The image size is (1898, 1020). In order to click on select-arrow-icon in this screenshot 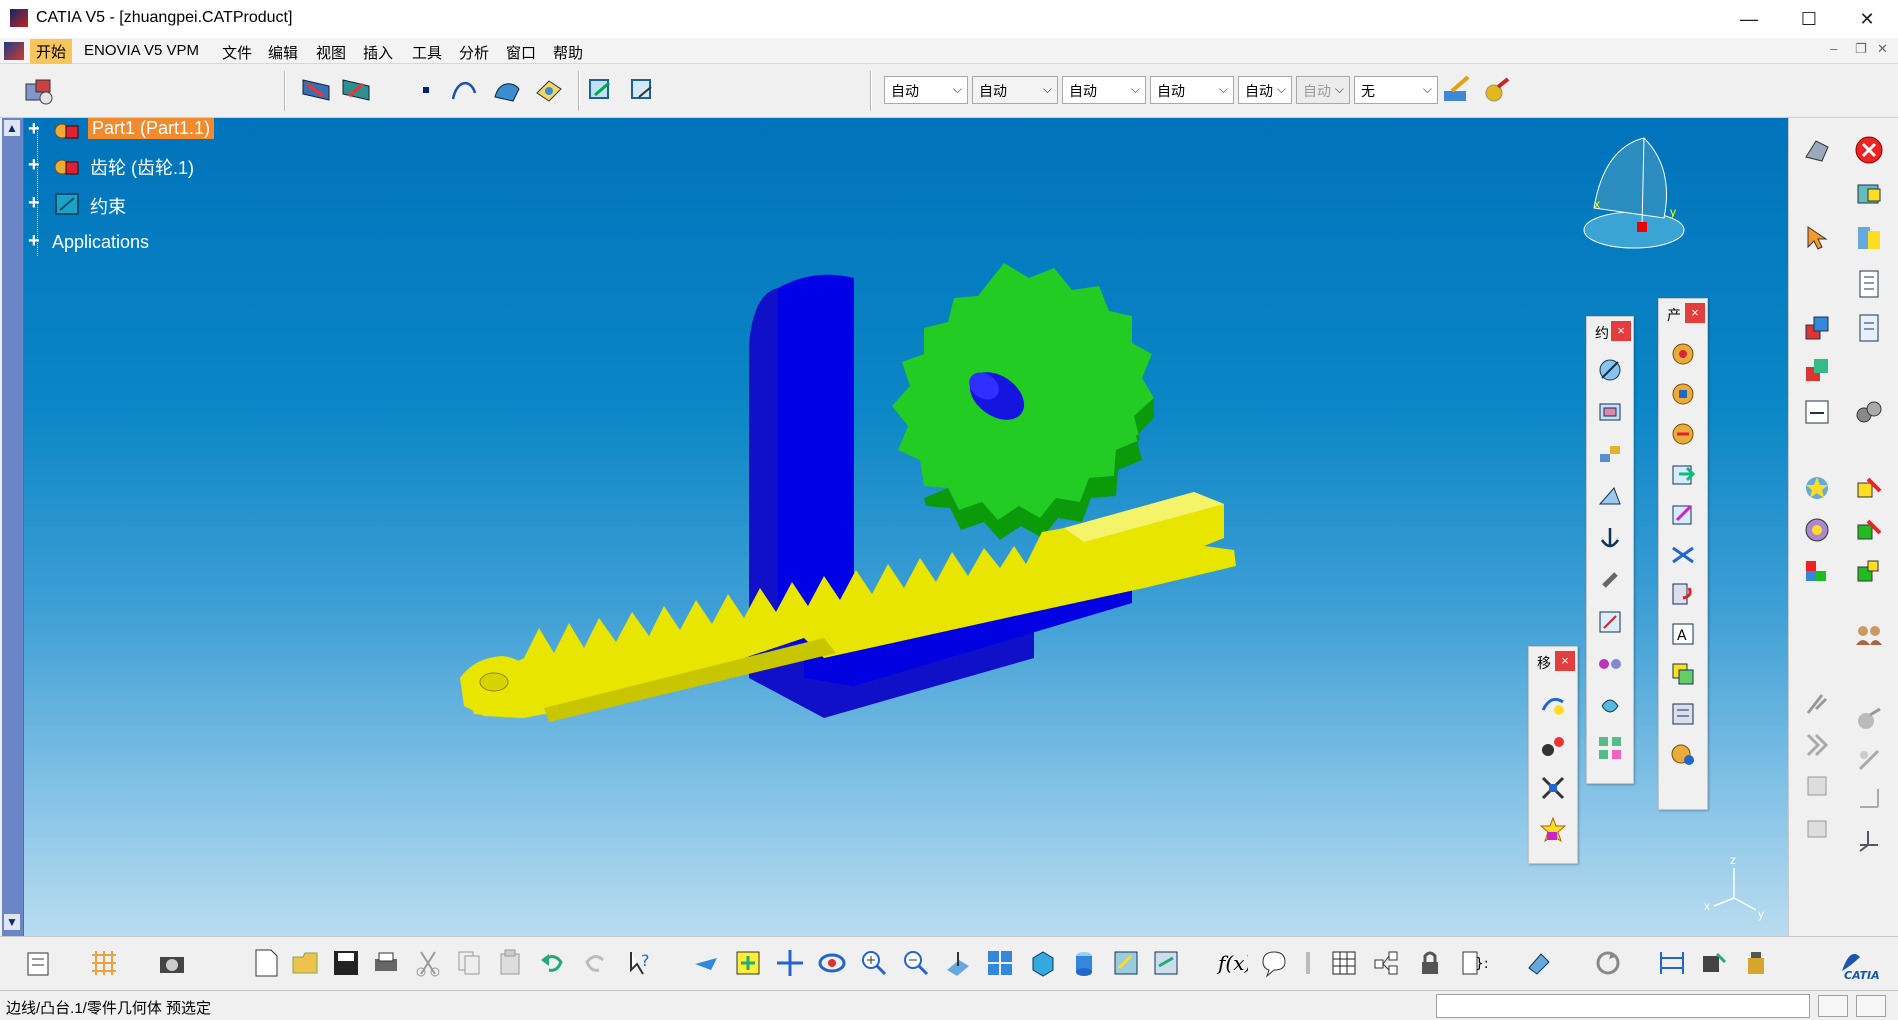, I will do `click(1817, 238)`.